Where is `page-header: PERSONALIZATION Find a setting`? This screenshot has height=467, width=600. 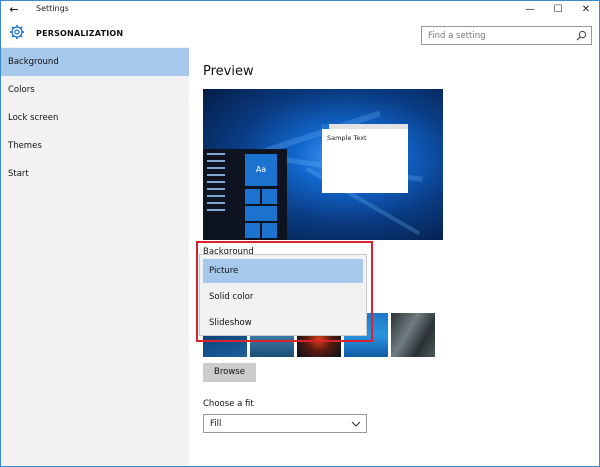
page-header: PERSONALIZATION Find a setting is located at coordinates (300, 33).